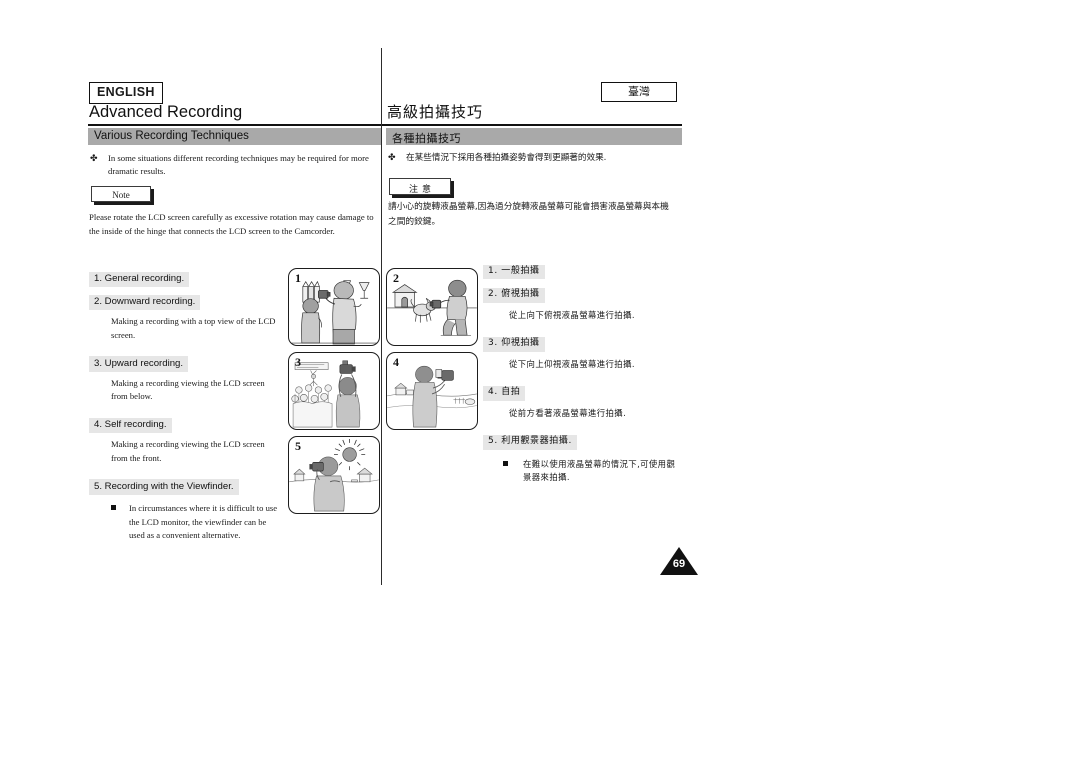 The height and width of the screenshot is (764, 1080). Describe the element at coordinates (514, 295) in the screenshot. I see `list-item-label: 2. 俯視拍攝` at that location.